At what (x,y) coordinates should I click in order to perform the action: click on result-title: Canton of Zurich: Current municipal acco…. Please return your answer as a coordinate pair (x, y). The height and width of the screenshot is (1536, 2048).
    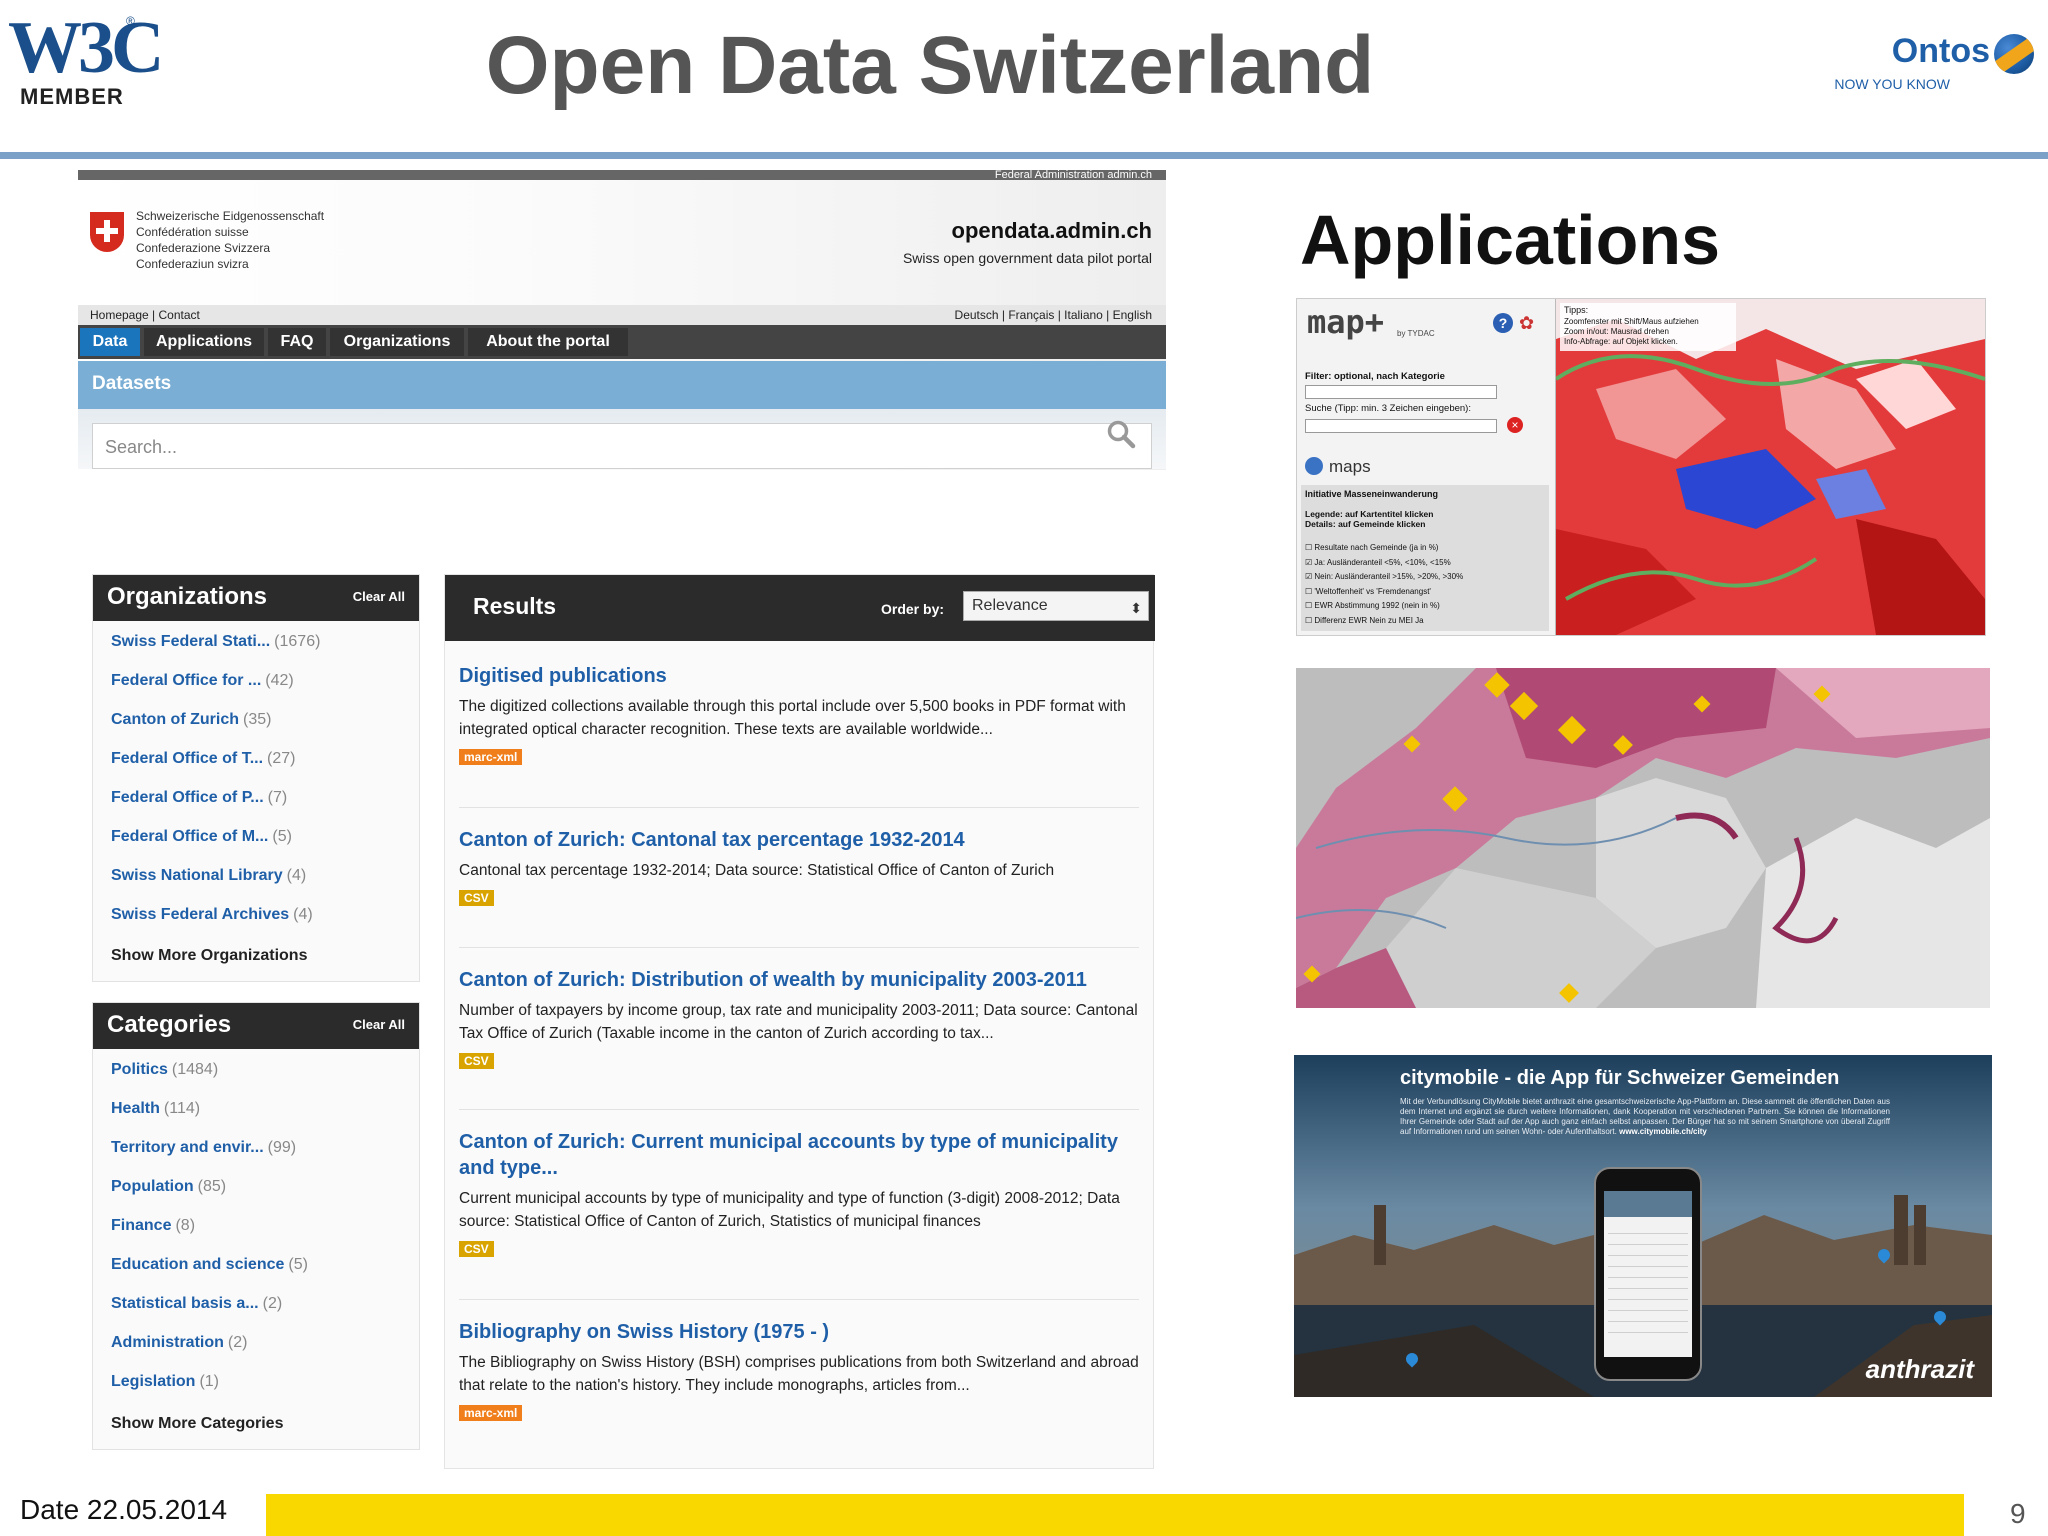
    Looking at the image, I should click on (799, 1155).